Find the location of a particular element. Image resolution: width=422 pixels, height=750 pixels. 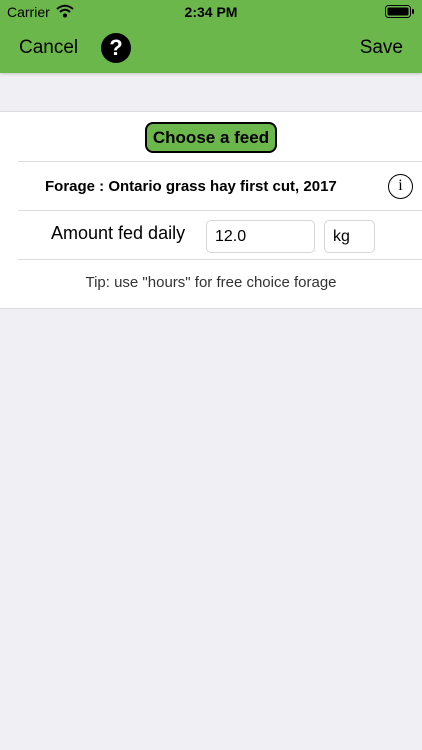

save-button: Save is located at coordinates (381, 48).